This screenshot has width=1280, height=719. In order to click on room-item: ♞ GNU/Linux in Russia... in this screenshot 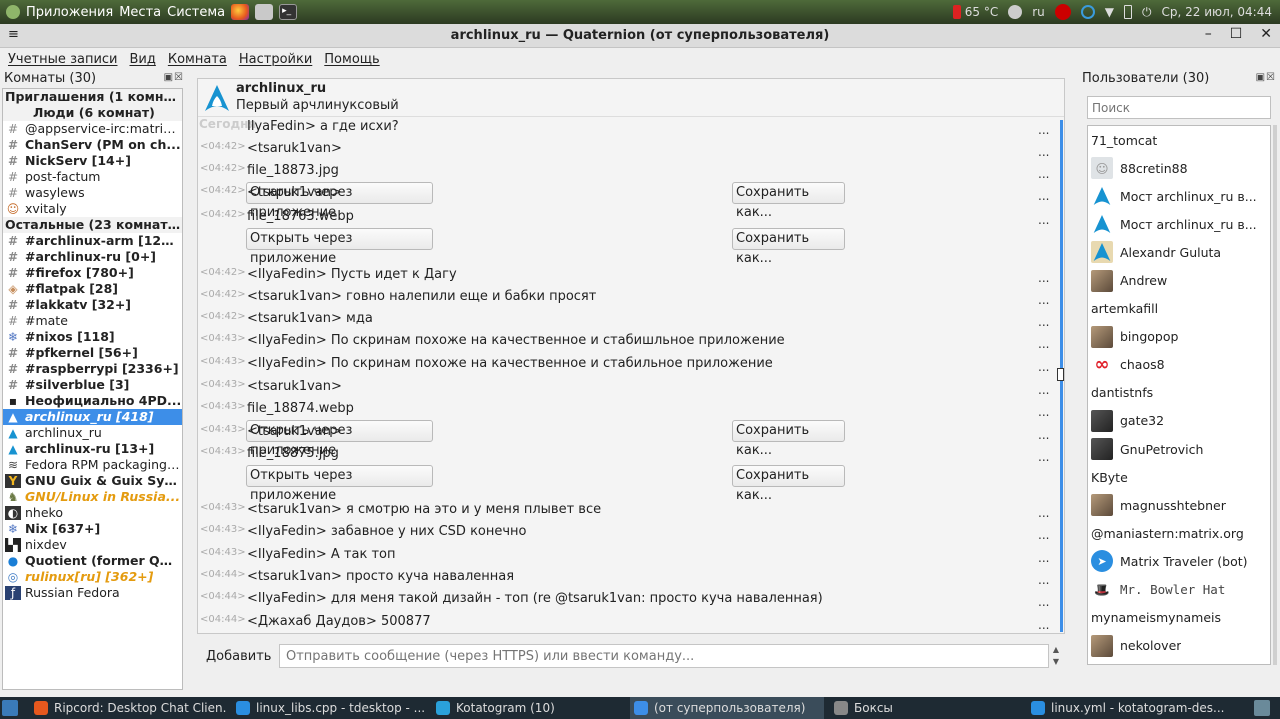, I will do `click(92, 497)`.